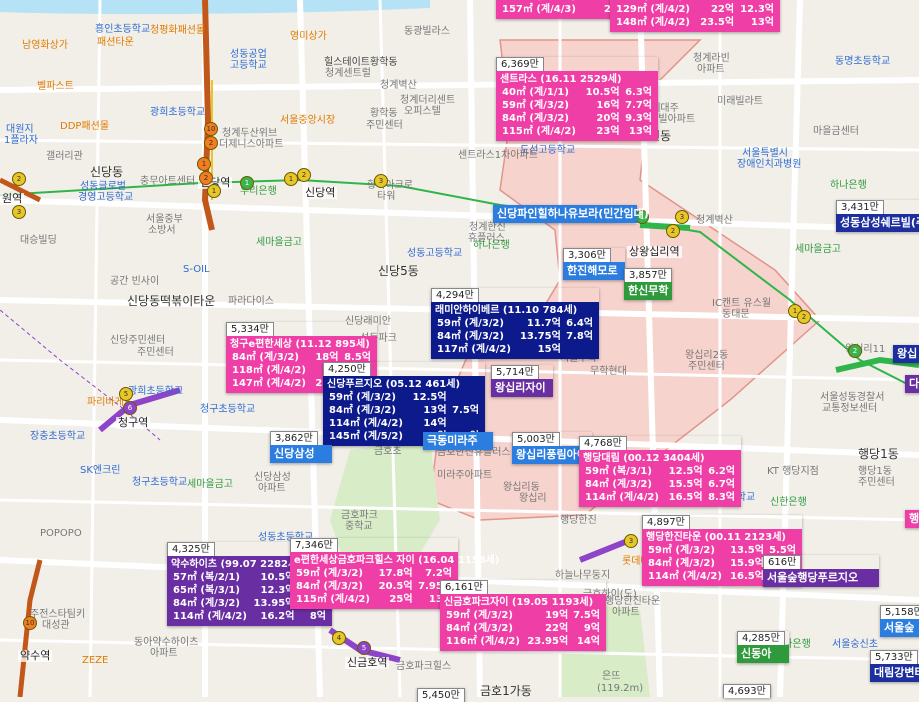 This screenshot has height=702, width=919. I want to click on apartment-price-card: 행당, so click(912, 519).